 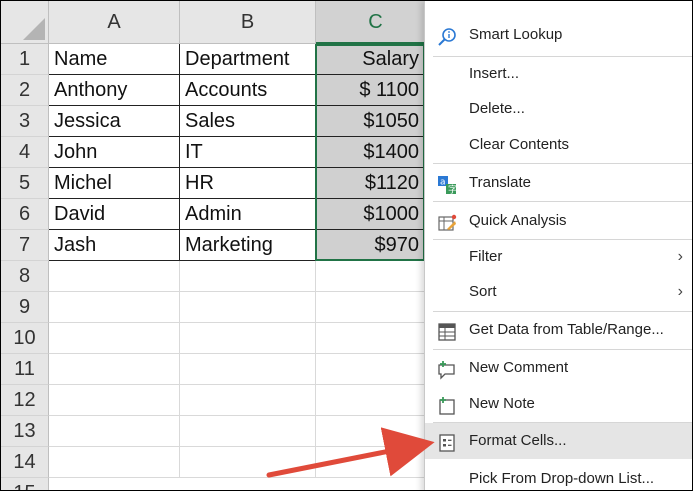 I want to click on svg-text: a, so click(x=443, y=183).